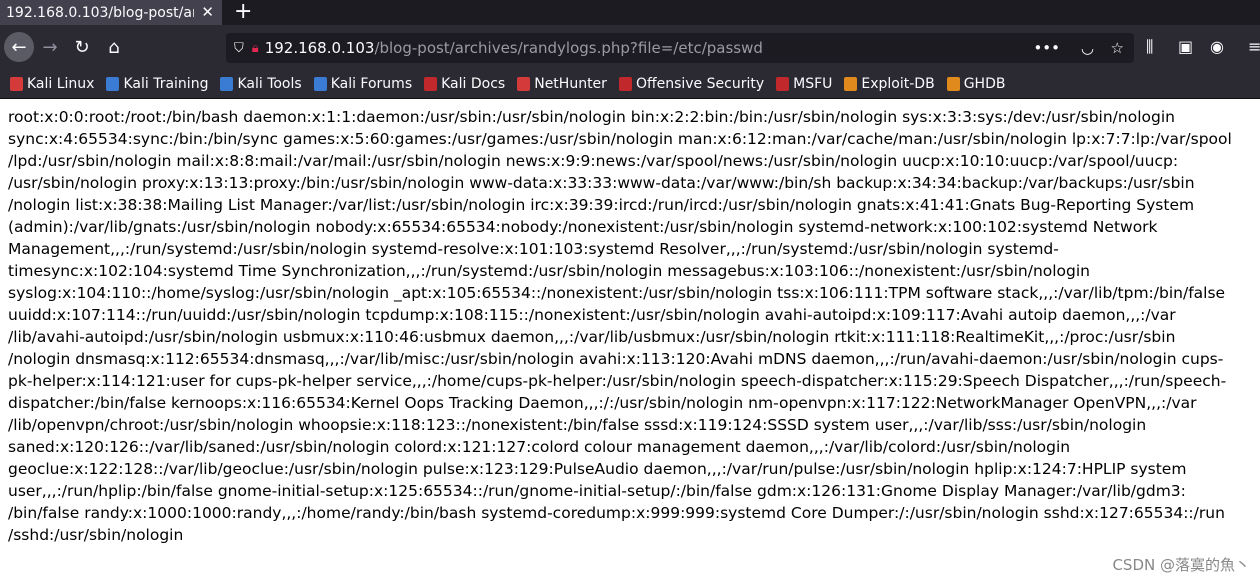 Image resolution: width=1260 pixels, height=583 pixels. What do you see at coordinates (1181, 565) in the screenshot?
I see `watermark: CSDN @落寞的魚丶` at bounding box center [1181, 565].